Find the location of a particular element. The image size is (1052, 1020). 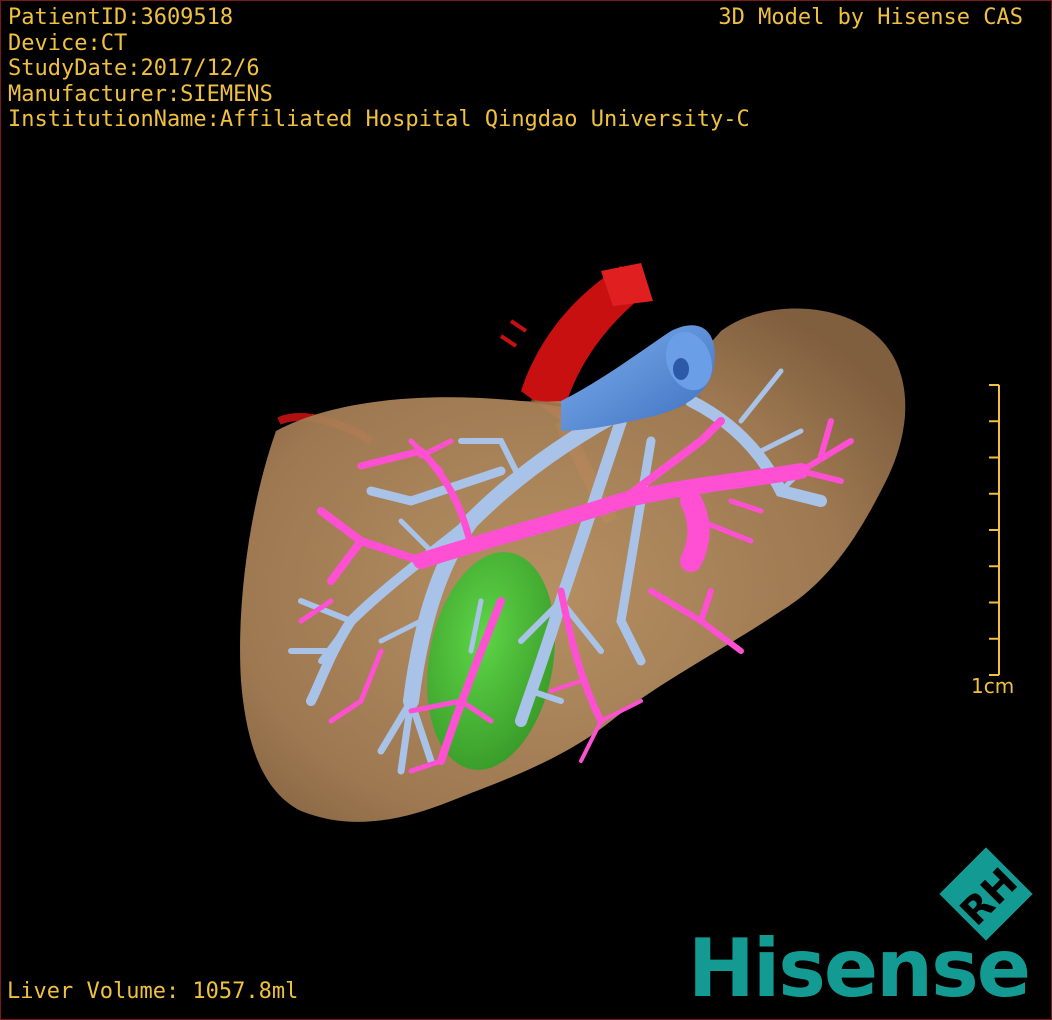

patient-id-label: PatientID:3609518 is located at coordinates (121, 17).